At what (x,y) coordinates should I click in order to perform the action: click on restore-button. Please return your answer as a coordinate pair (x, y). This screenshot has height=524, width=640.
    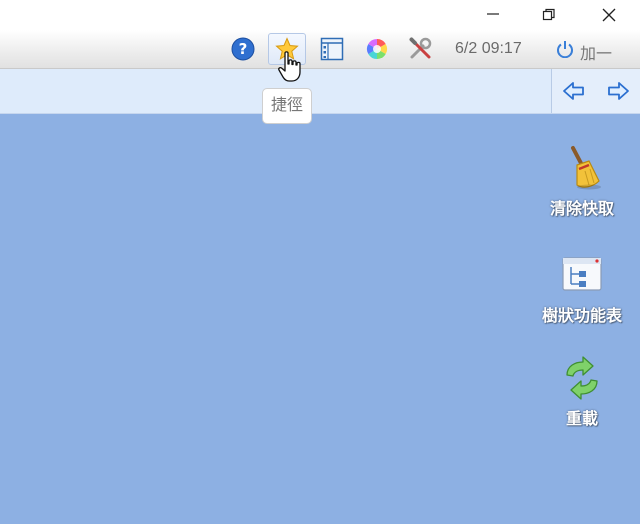
    Looking at the image, I should click on (549, 15).